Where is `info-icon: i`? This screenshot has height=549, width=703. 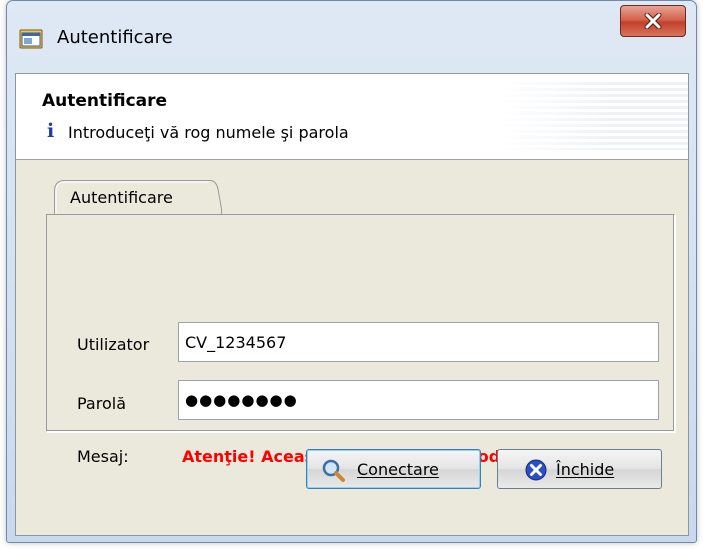
info-icon: i is located at coordinates (51, 131).